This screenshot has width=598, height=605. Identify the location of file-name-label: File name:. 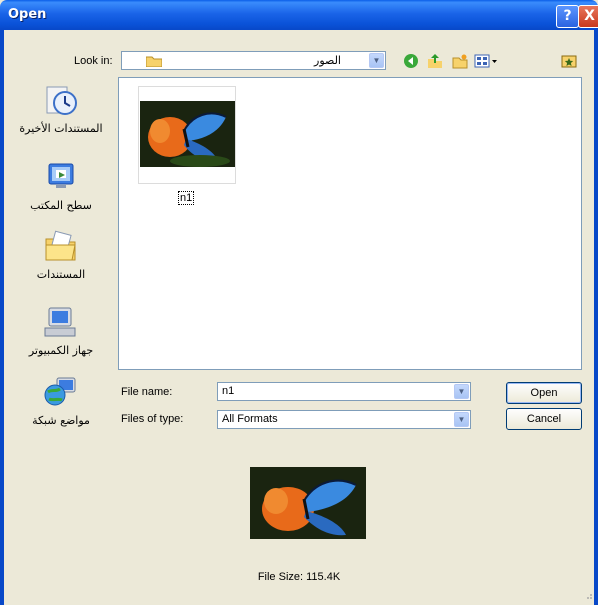
(147, 392).